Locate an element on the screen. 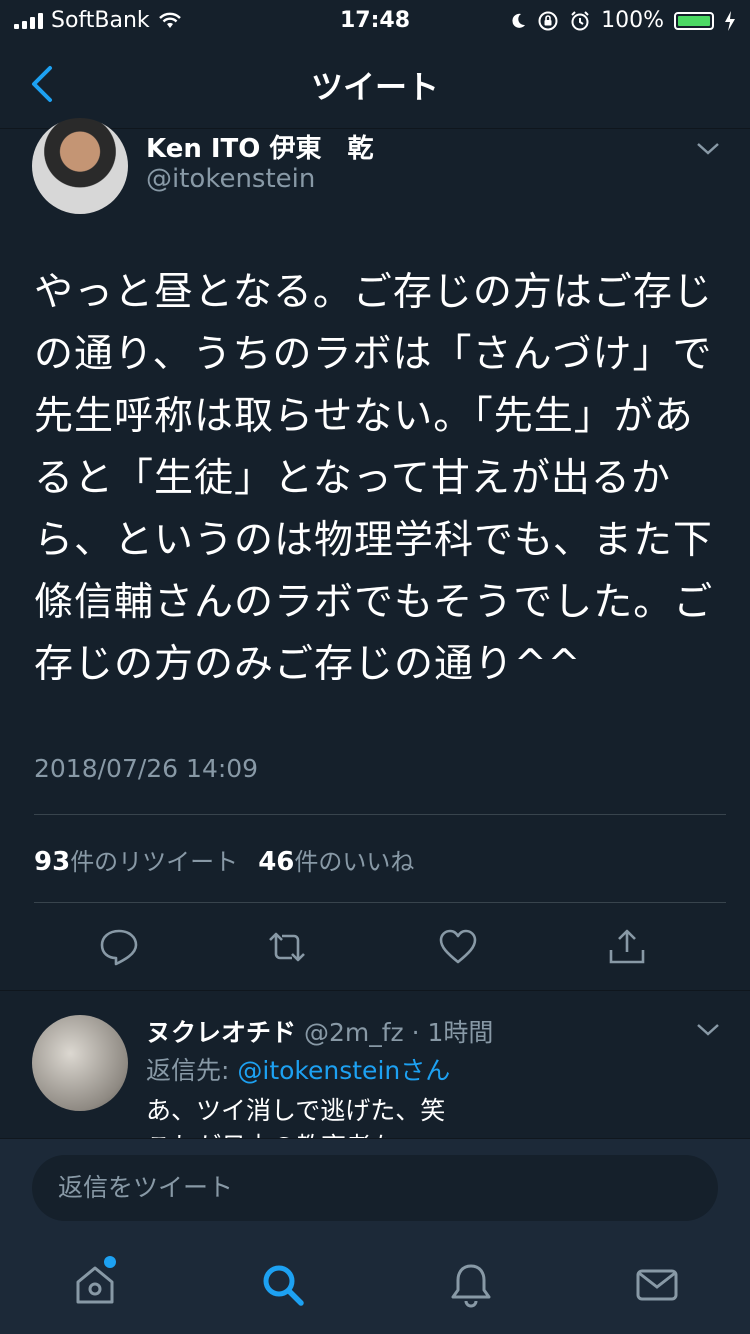  navigation-bar: ツイート is located at coordinates (375, 84).